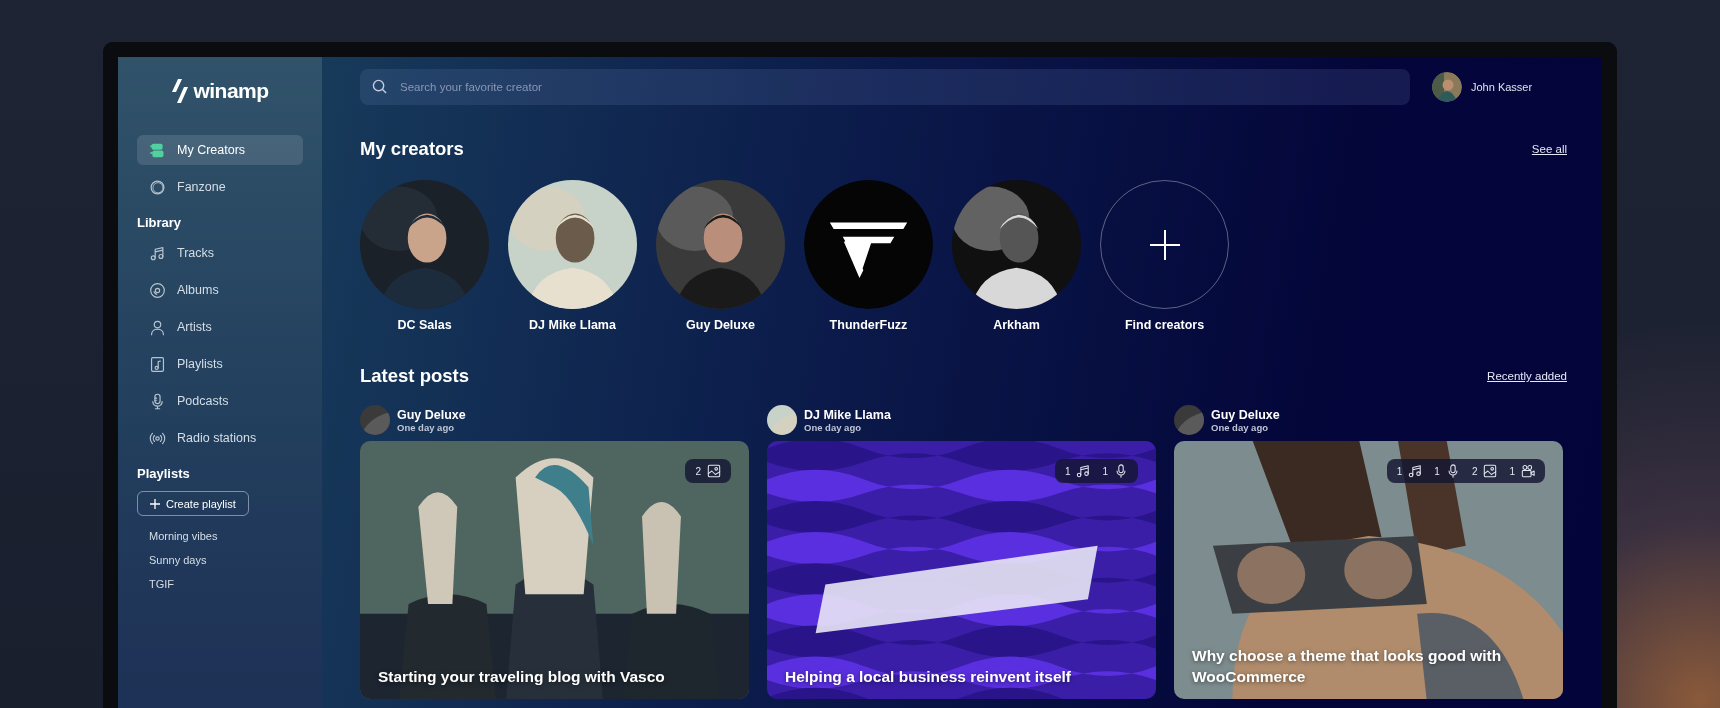  Describe the element at coordinates (220, 560) in the screenshot. I see `playlist-item: Sunny days` at that location.